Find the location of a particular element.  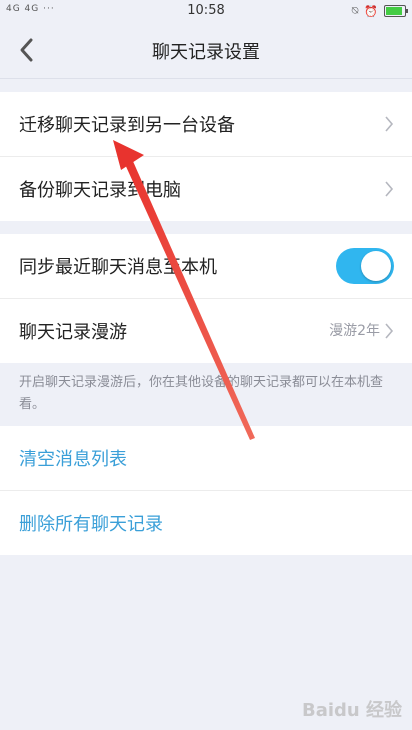

battery-icon is located at coordinates (396, 11).